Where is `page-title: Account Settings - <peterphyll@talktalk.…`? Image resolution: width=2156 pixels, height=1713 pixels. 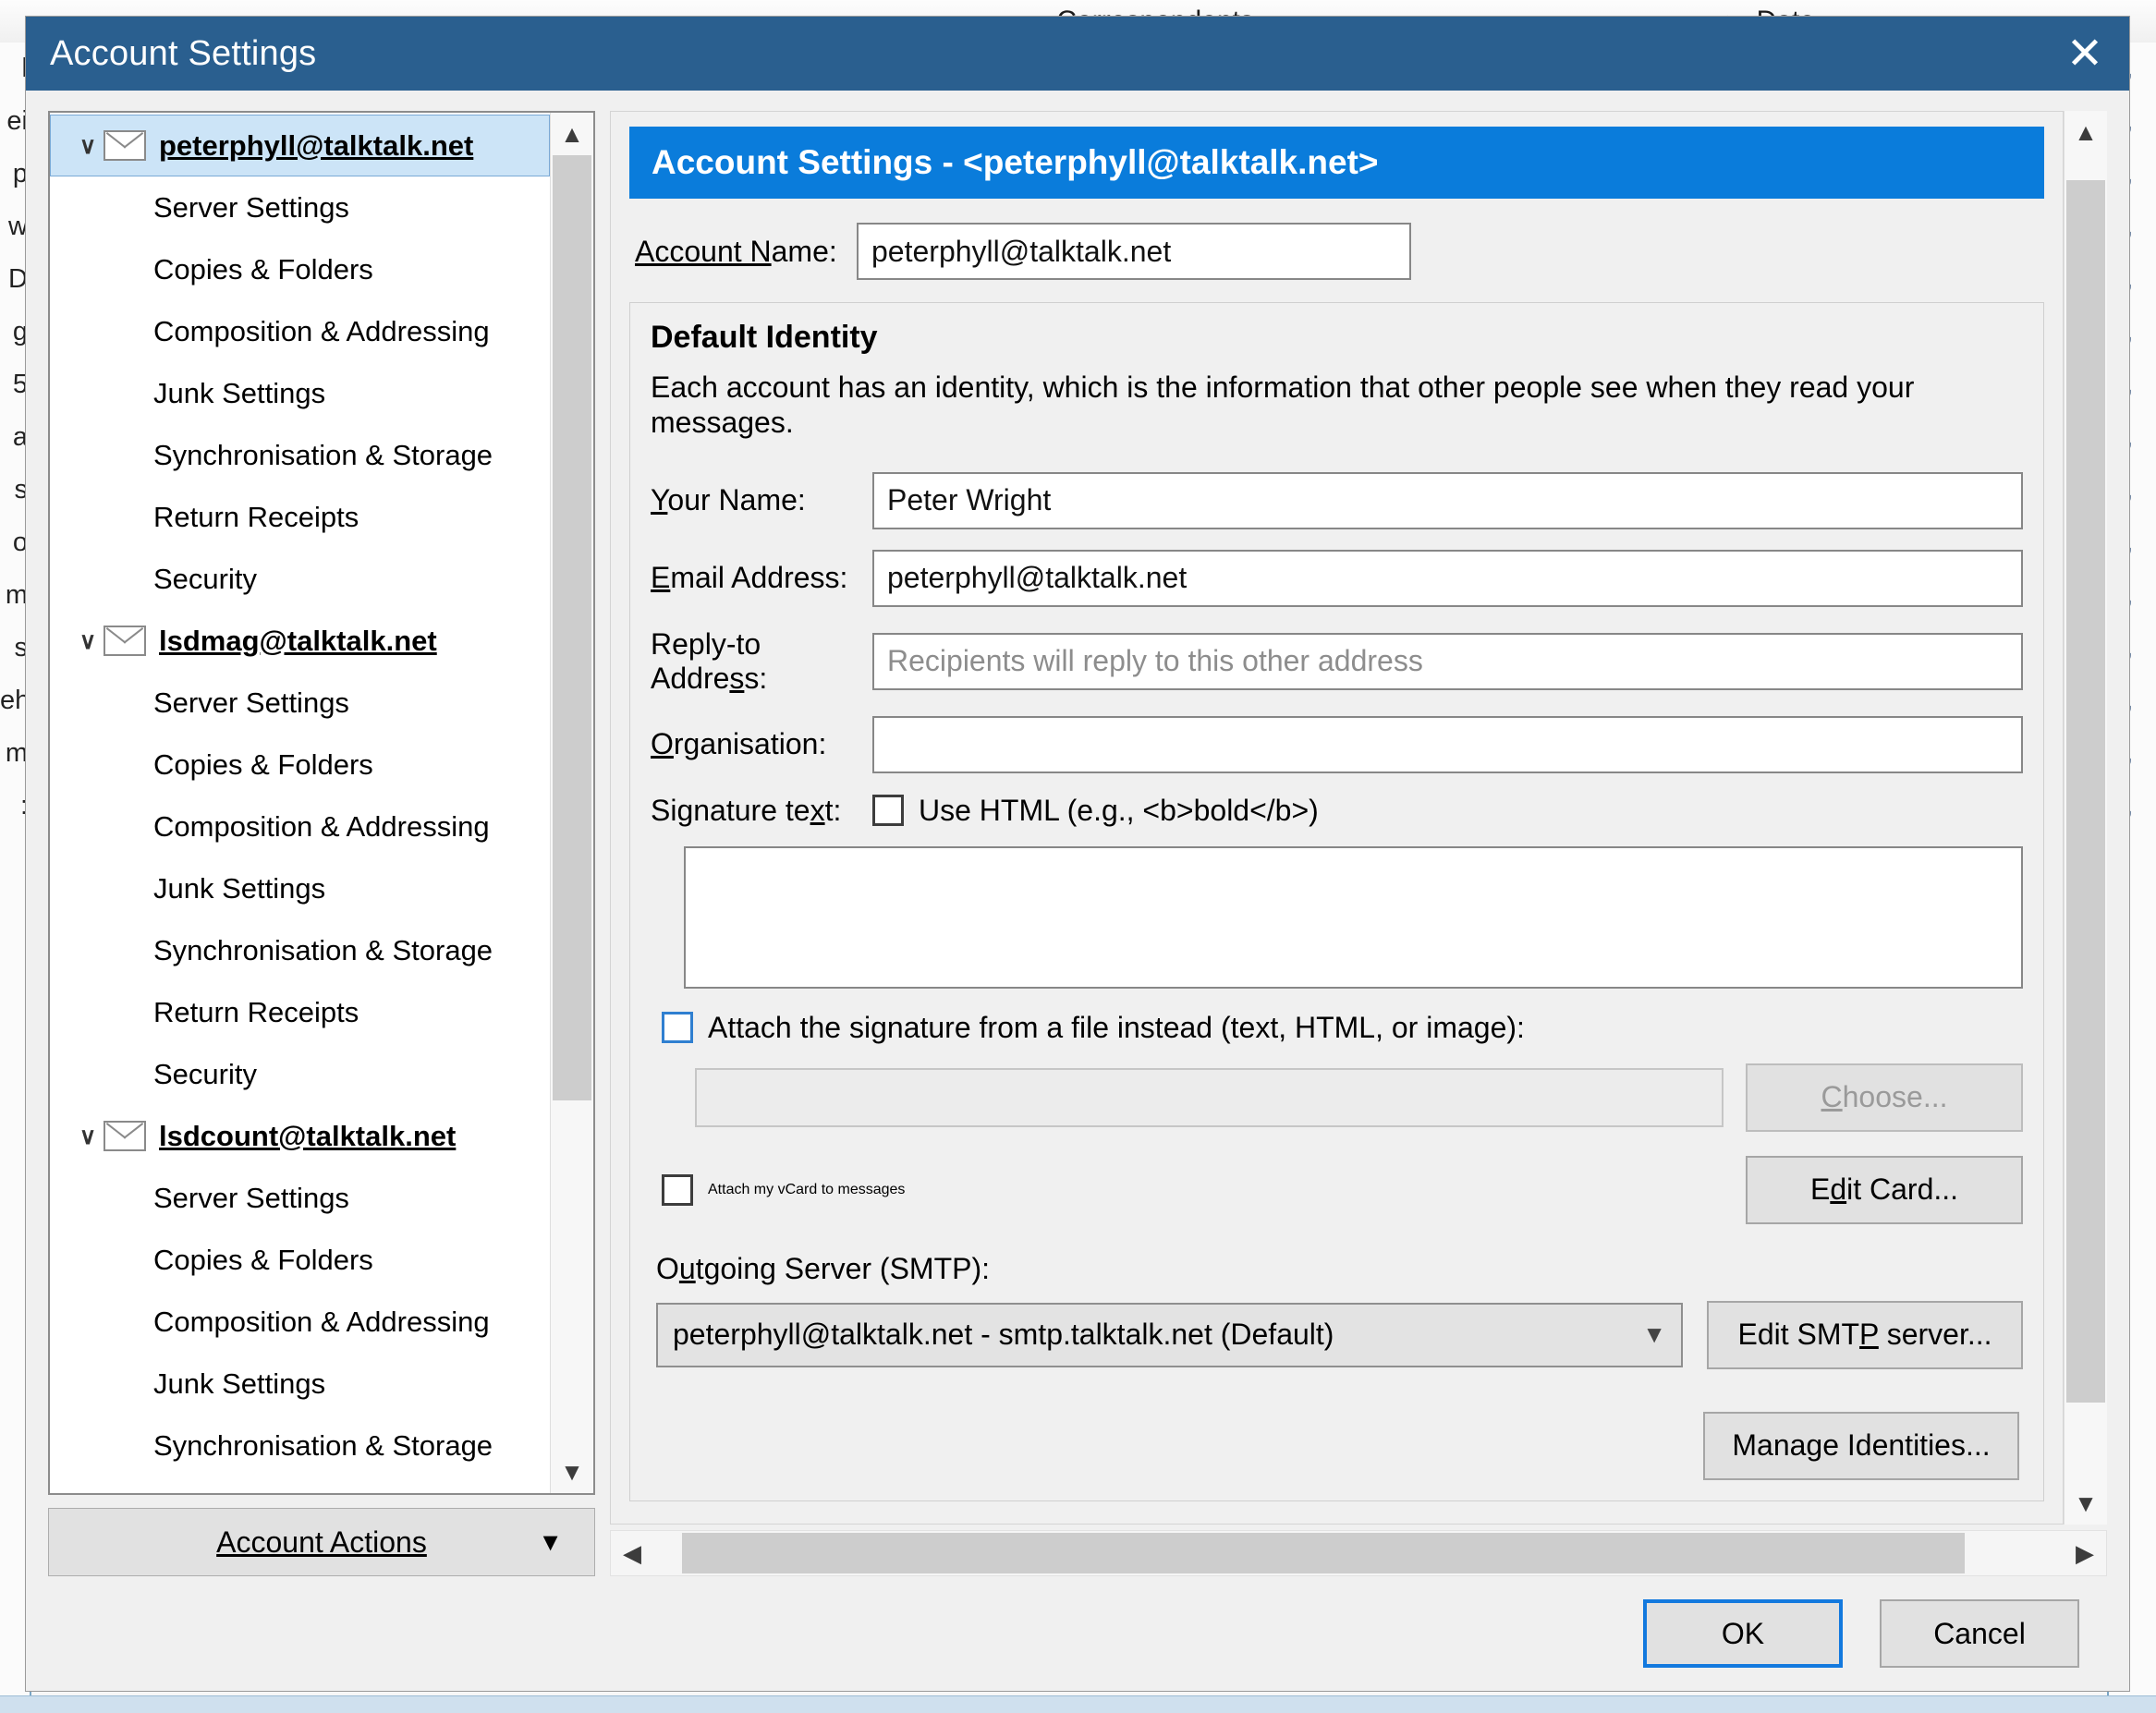
page-title: Account Settings - <peterphyll@talktalk.… is located at coordinates (1336, 163).